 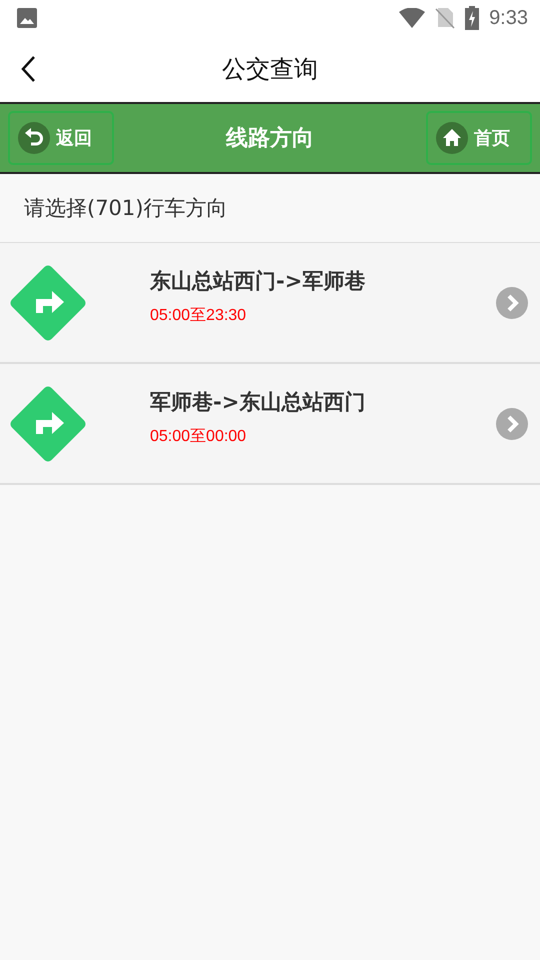 What do you see at coordinates (199, 437) in the screenshot?
I see `service-hours: 05:00至00:00` at bounding box center [199, 437].